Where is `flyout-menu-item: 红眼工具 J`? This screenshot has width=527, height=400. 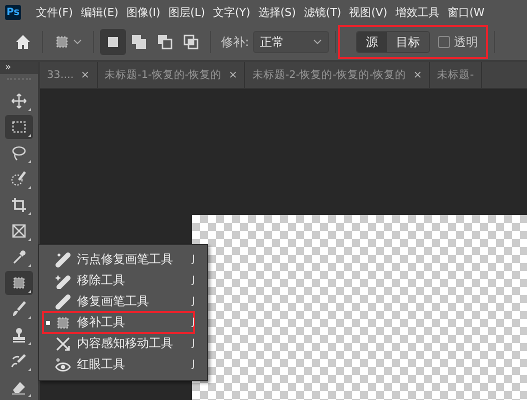
flyout-menu-item: 红眼工具 J is located at coordinates (123, 364).